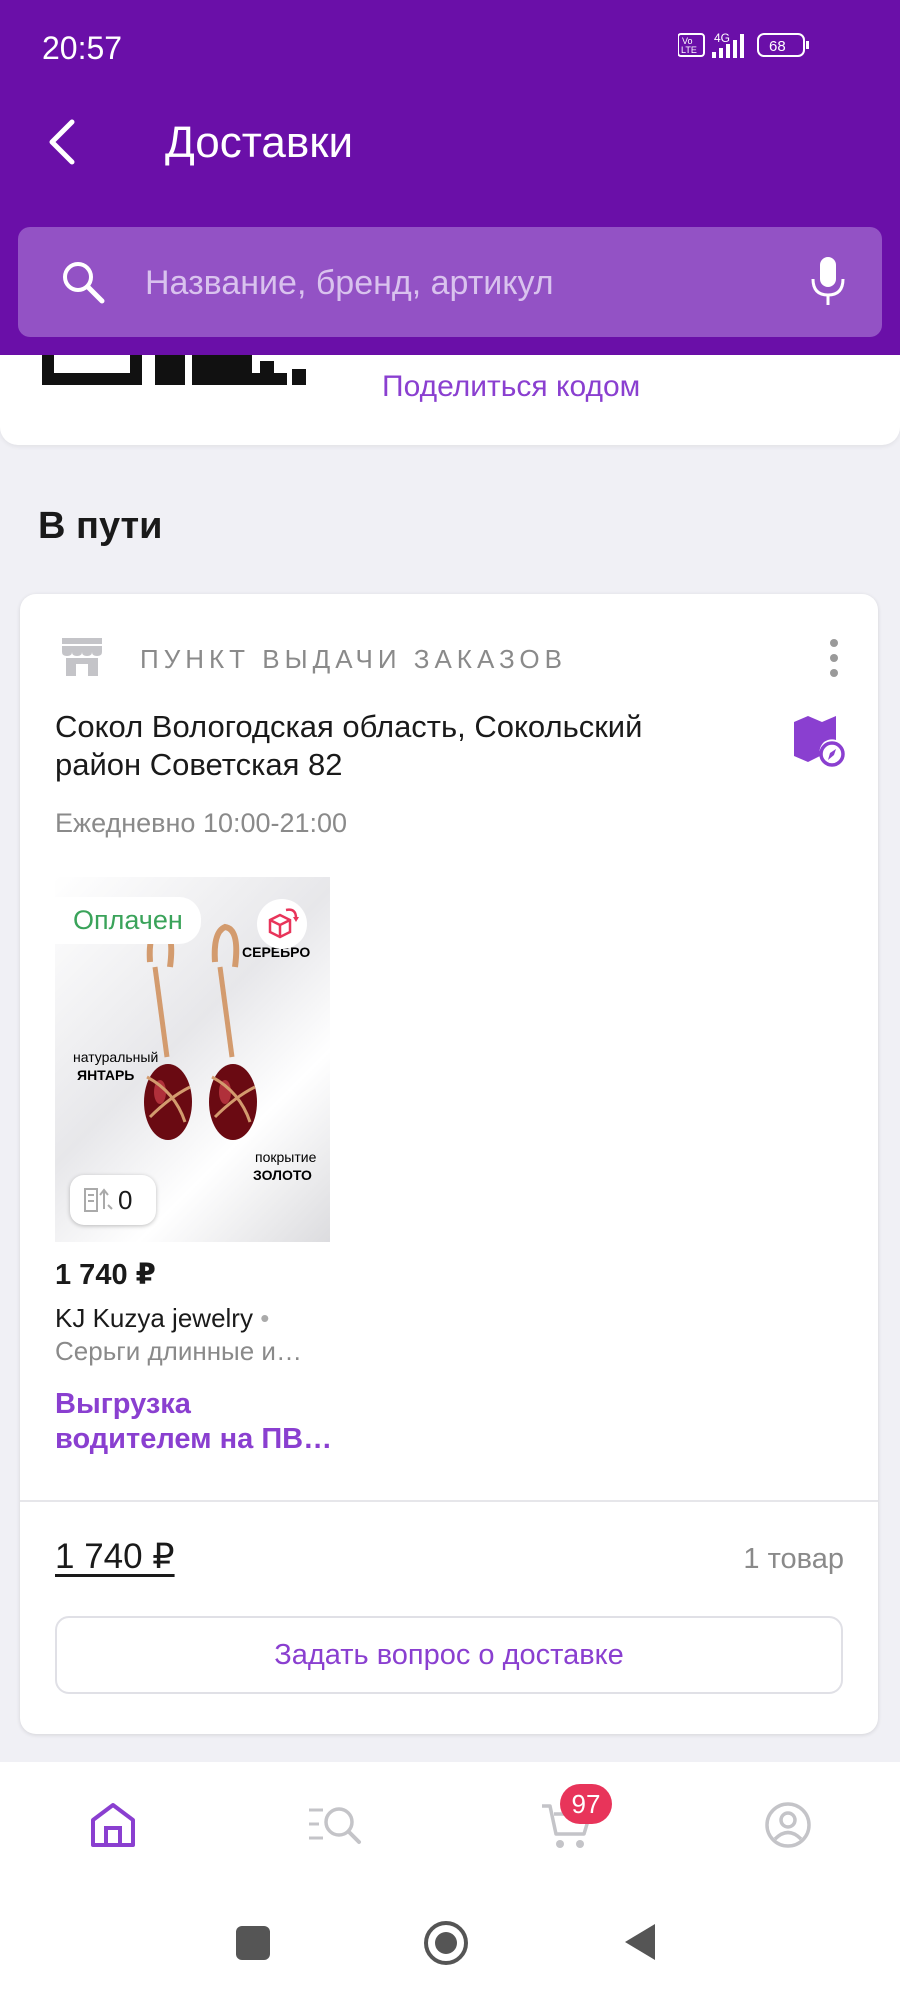 This screenshot has height=2000, width=900. I want to click on recent-apps-button, so click(253, 1943).